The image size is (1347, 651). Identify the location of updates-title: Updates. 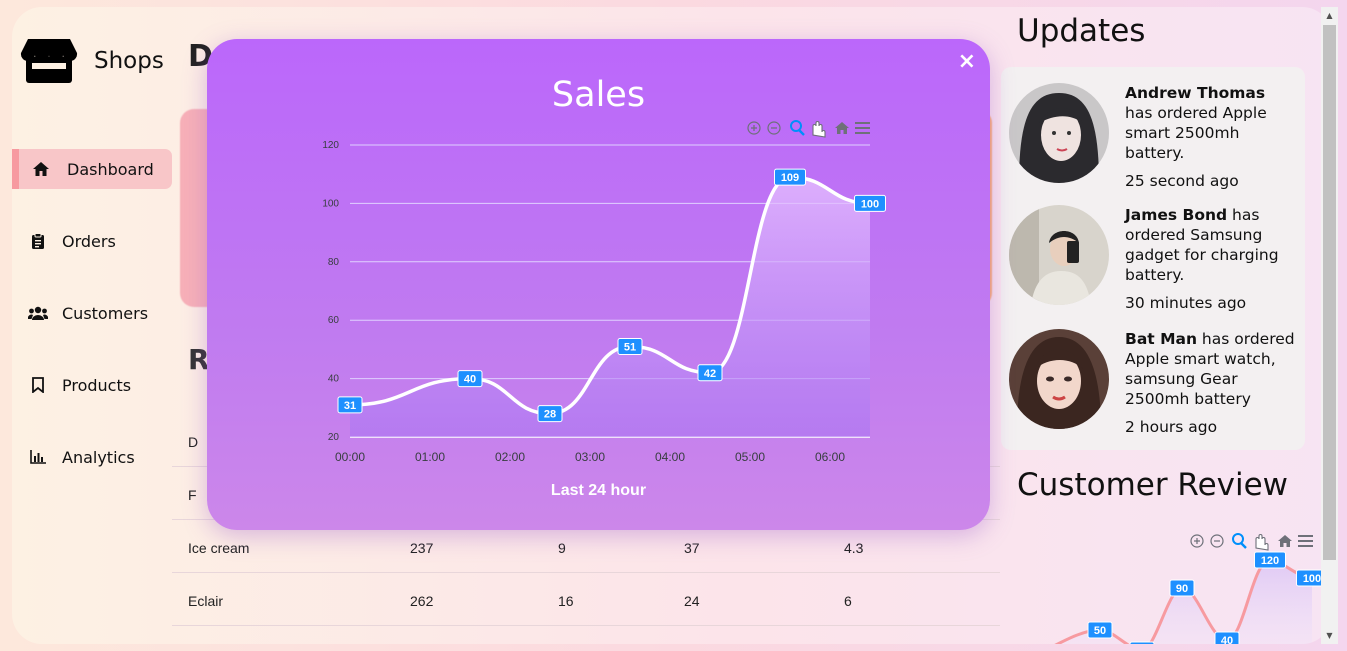
(1081, 31).